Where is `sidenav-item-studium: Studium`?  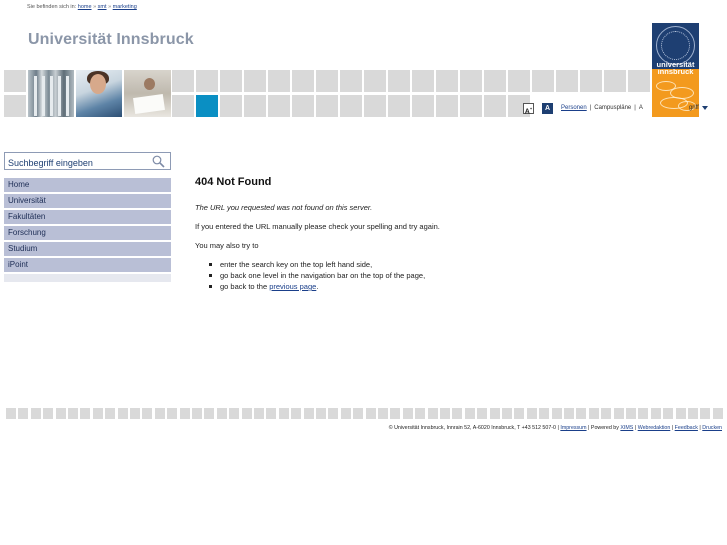 sidenav-item-studium: Studium is located at coordinates (87, 249).